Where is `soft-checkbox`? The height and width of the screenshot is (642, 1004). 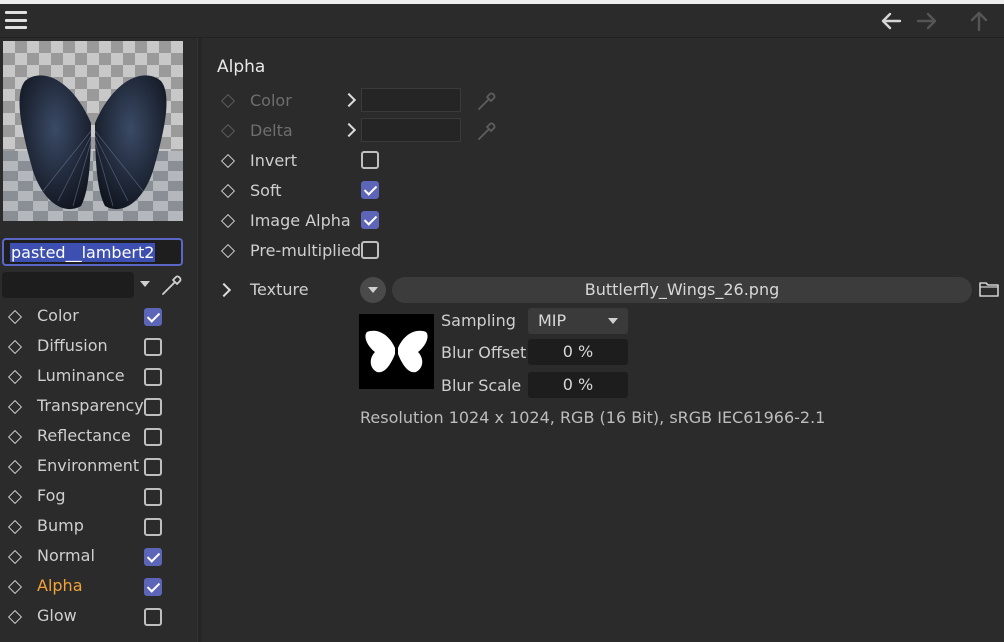 soft-checkbox is located at coordinates (370, 190).